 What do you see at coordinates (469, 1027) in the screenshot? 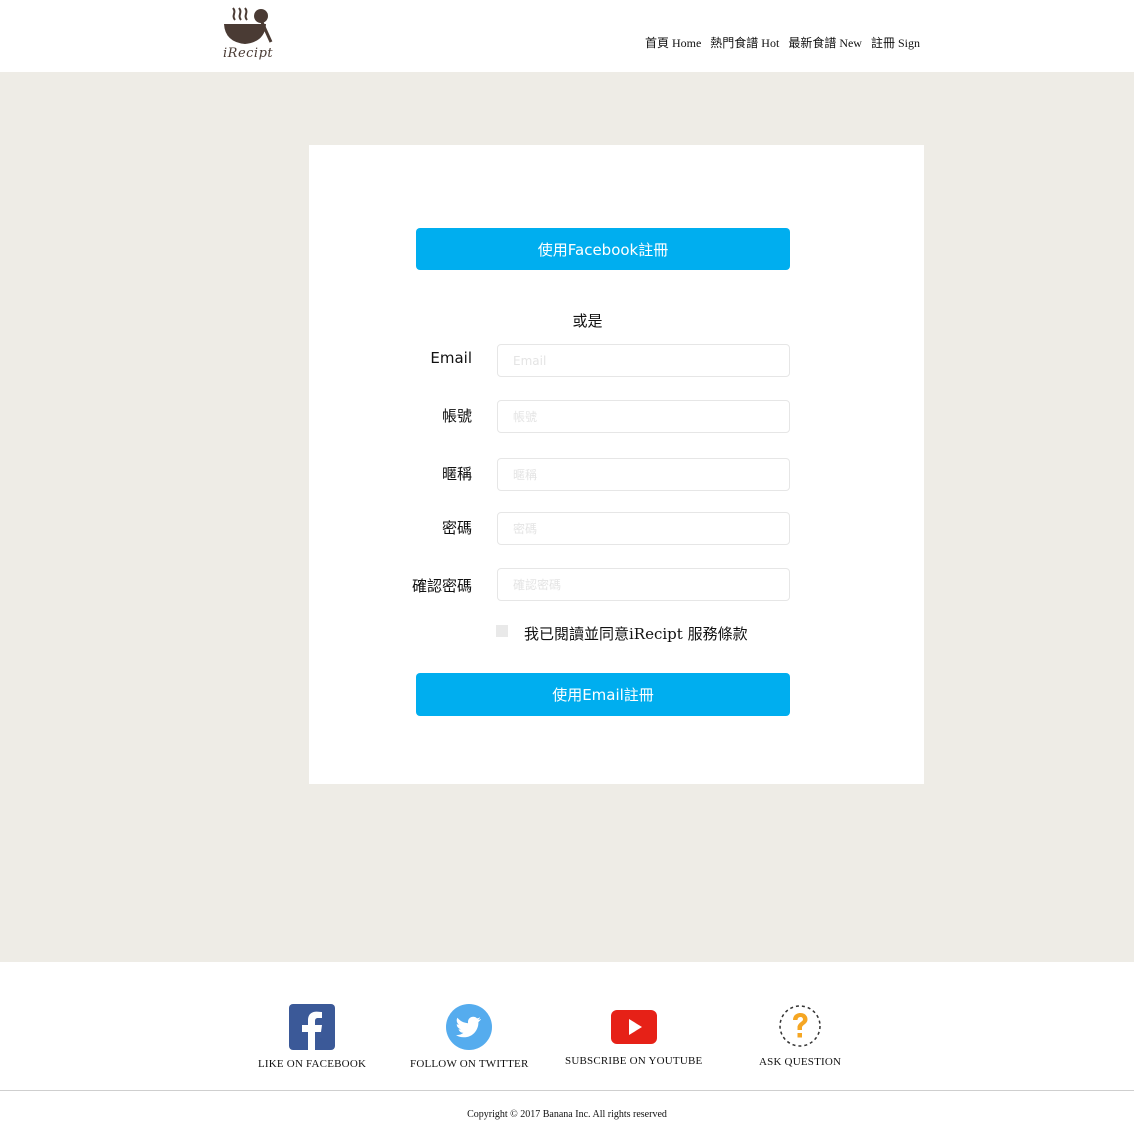
I see `twitter-icon` at bounding box center [469, 1027].